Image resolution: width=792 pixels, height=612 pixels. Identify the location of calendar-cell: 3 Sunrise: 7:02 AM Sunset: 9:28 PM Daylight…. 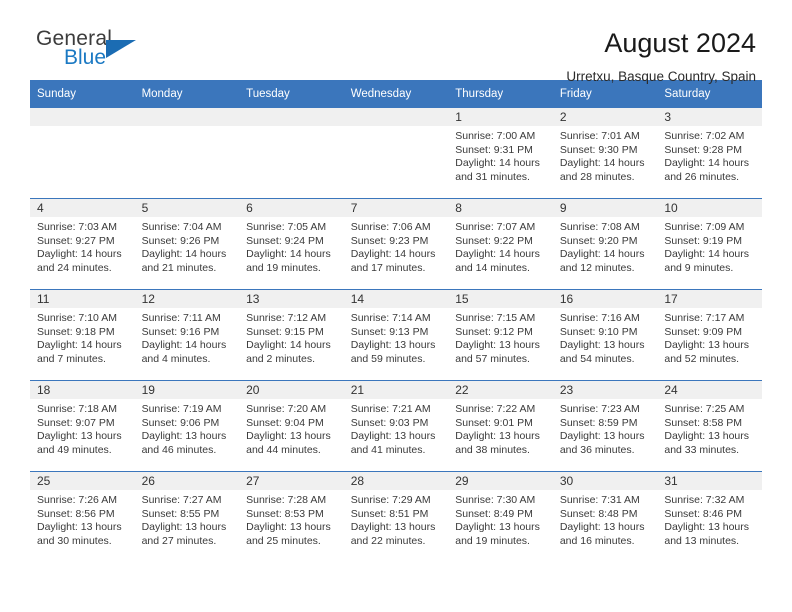
(709, 153).